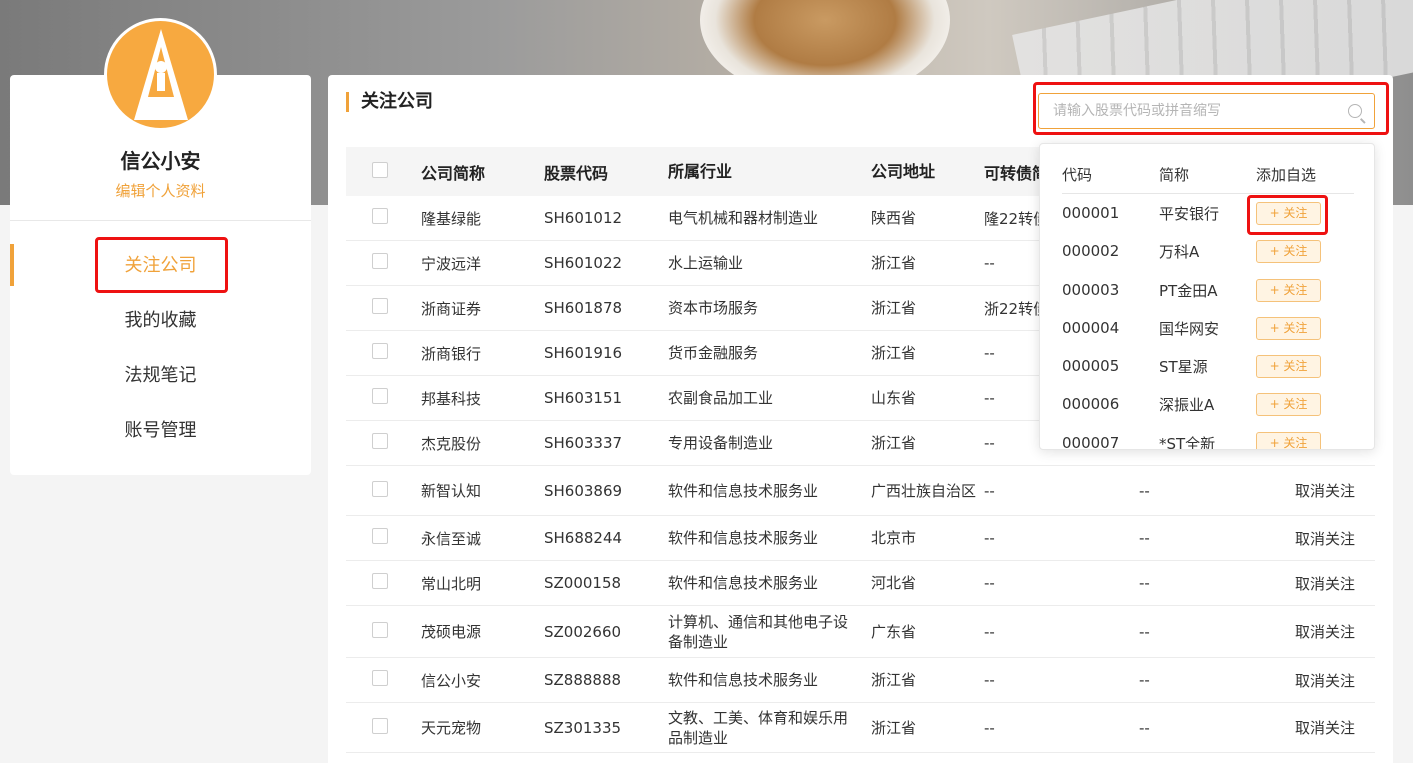 The width and height of the screenshot is (1413, 763). What do you see at coordinates (903, 171) in the screenshot?
I see `header-address: 公司地址` at bounding box center [903, 171].